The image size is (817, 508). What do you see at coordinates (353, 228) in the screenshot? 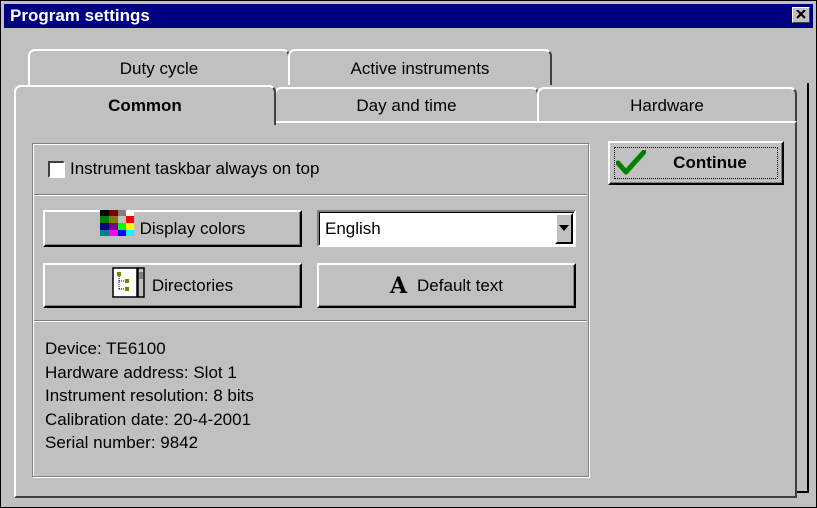
I see `language-value: English` at bounding box center [353, 228].